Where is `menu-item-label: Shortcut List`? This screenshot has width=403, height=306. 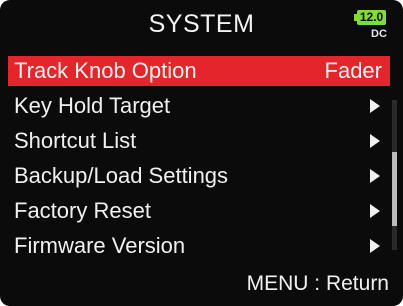 menu-item-label: Shortcut List is located at coordinates (75, 140).